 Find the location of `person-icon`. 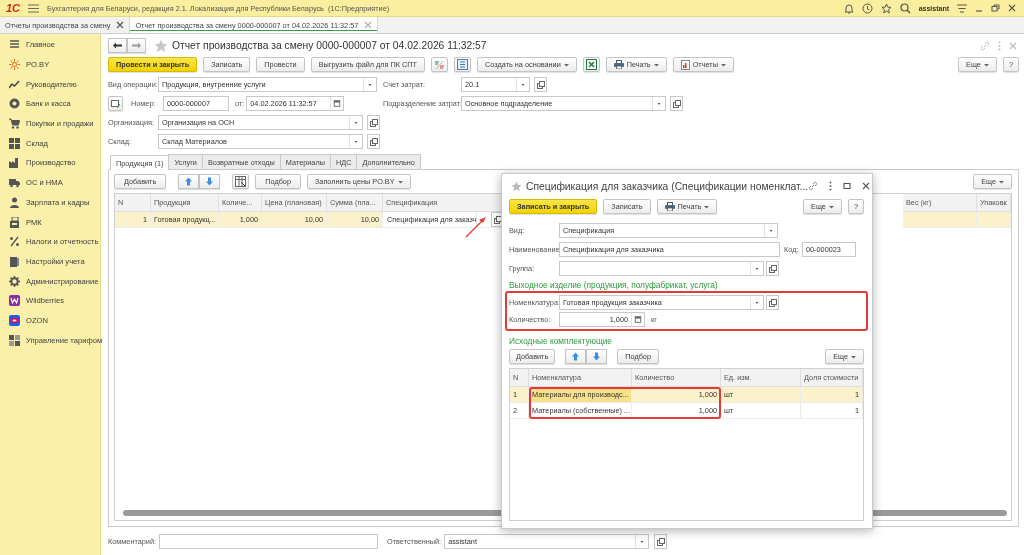

person-icon is located at coordinates (14, 202).